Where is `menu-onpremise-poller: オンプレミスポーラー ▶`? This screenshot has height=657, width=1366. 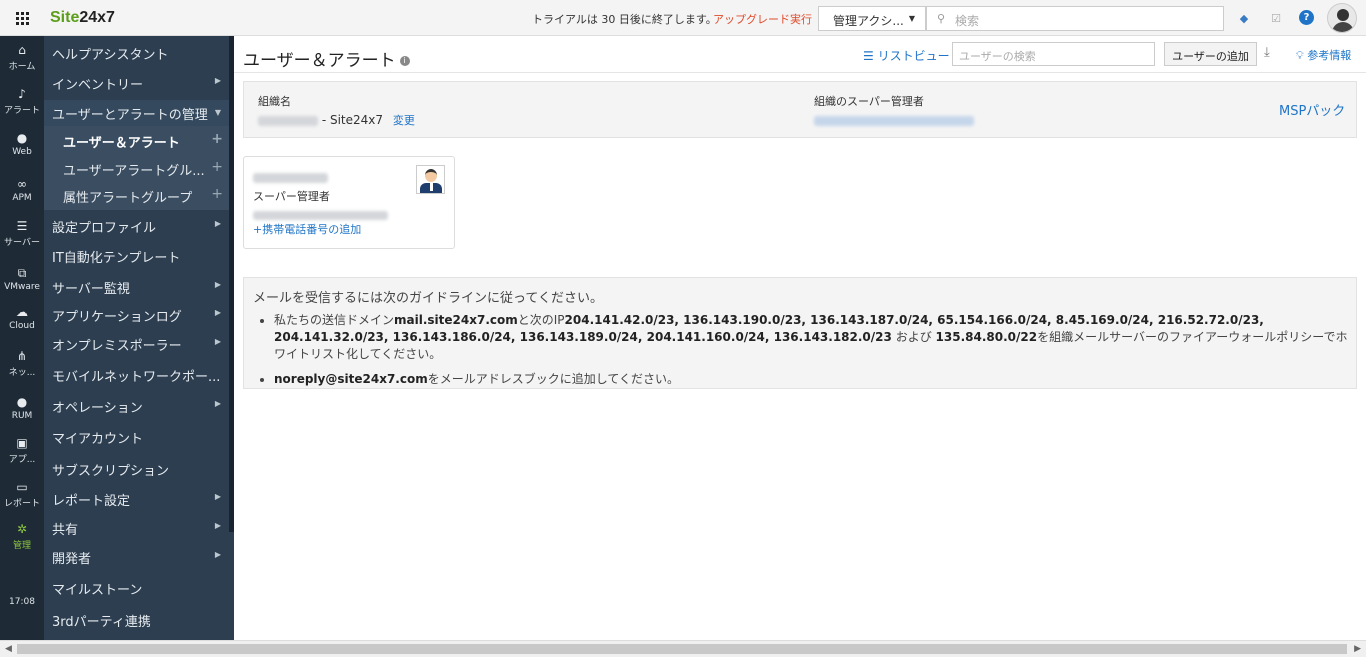
menu-onpremise-poller: オンプレミスポーラー ▶ is located at coordinates (136, 344).